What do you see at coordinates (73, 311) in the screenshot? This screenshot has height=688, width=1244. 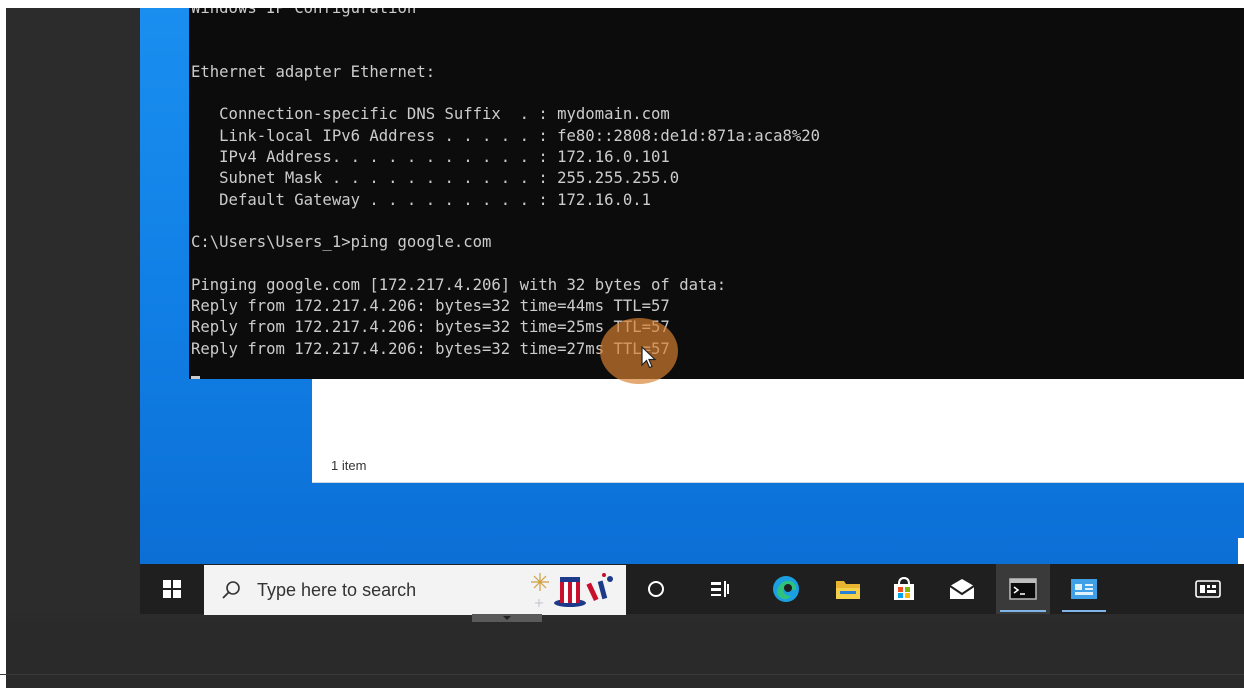 I see `left-panel` at bounding box center [73, 311].